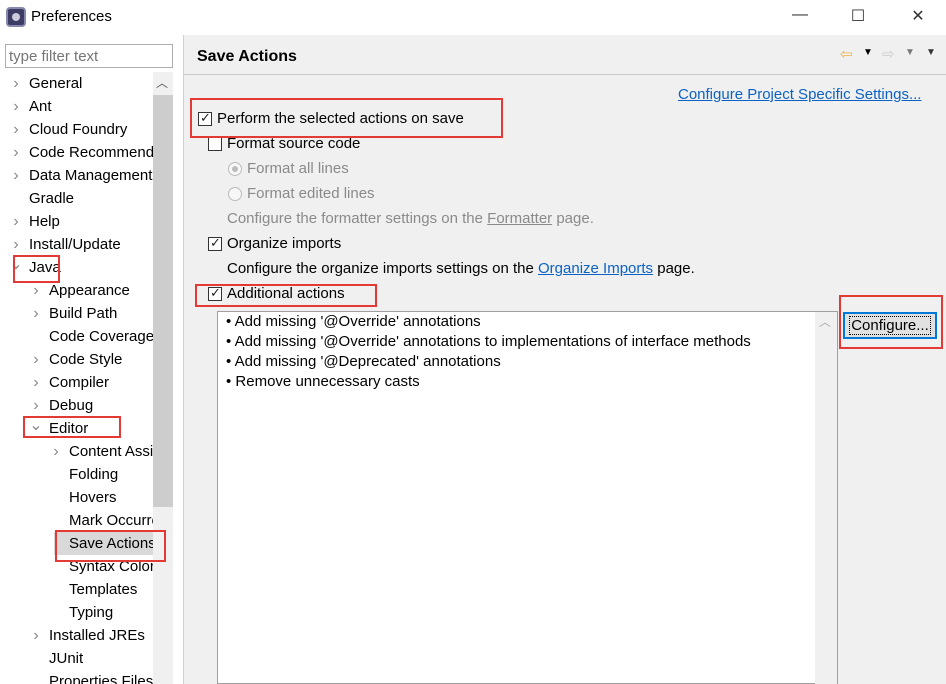 This screenshot has height=684, width=946. What do you see at coordinates (846, 54) in the screenshot?
I see `back-arrow-icon: ⇦` at bounding box center [846, 54].